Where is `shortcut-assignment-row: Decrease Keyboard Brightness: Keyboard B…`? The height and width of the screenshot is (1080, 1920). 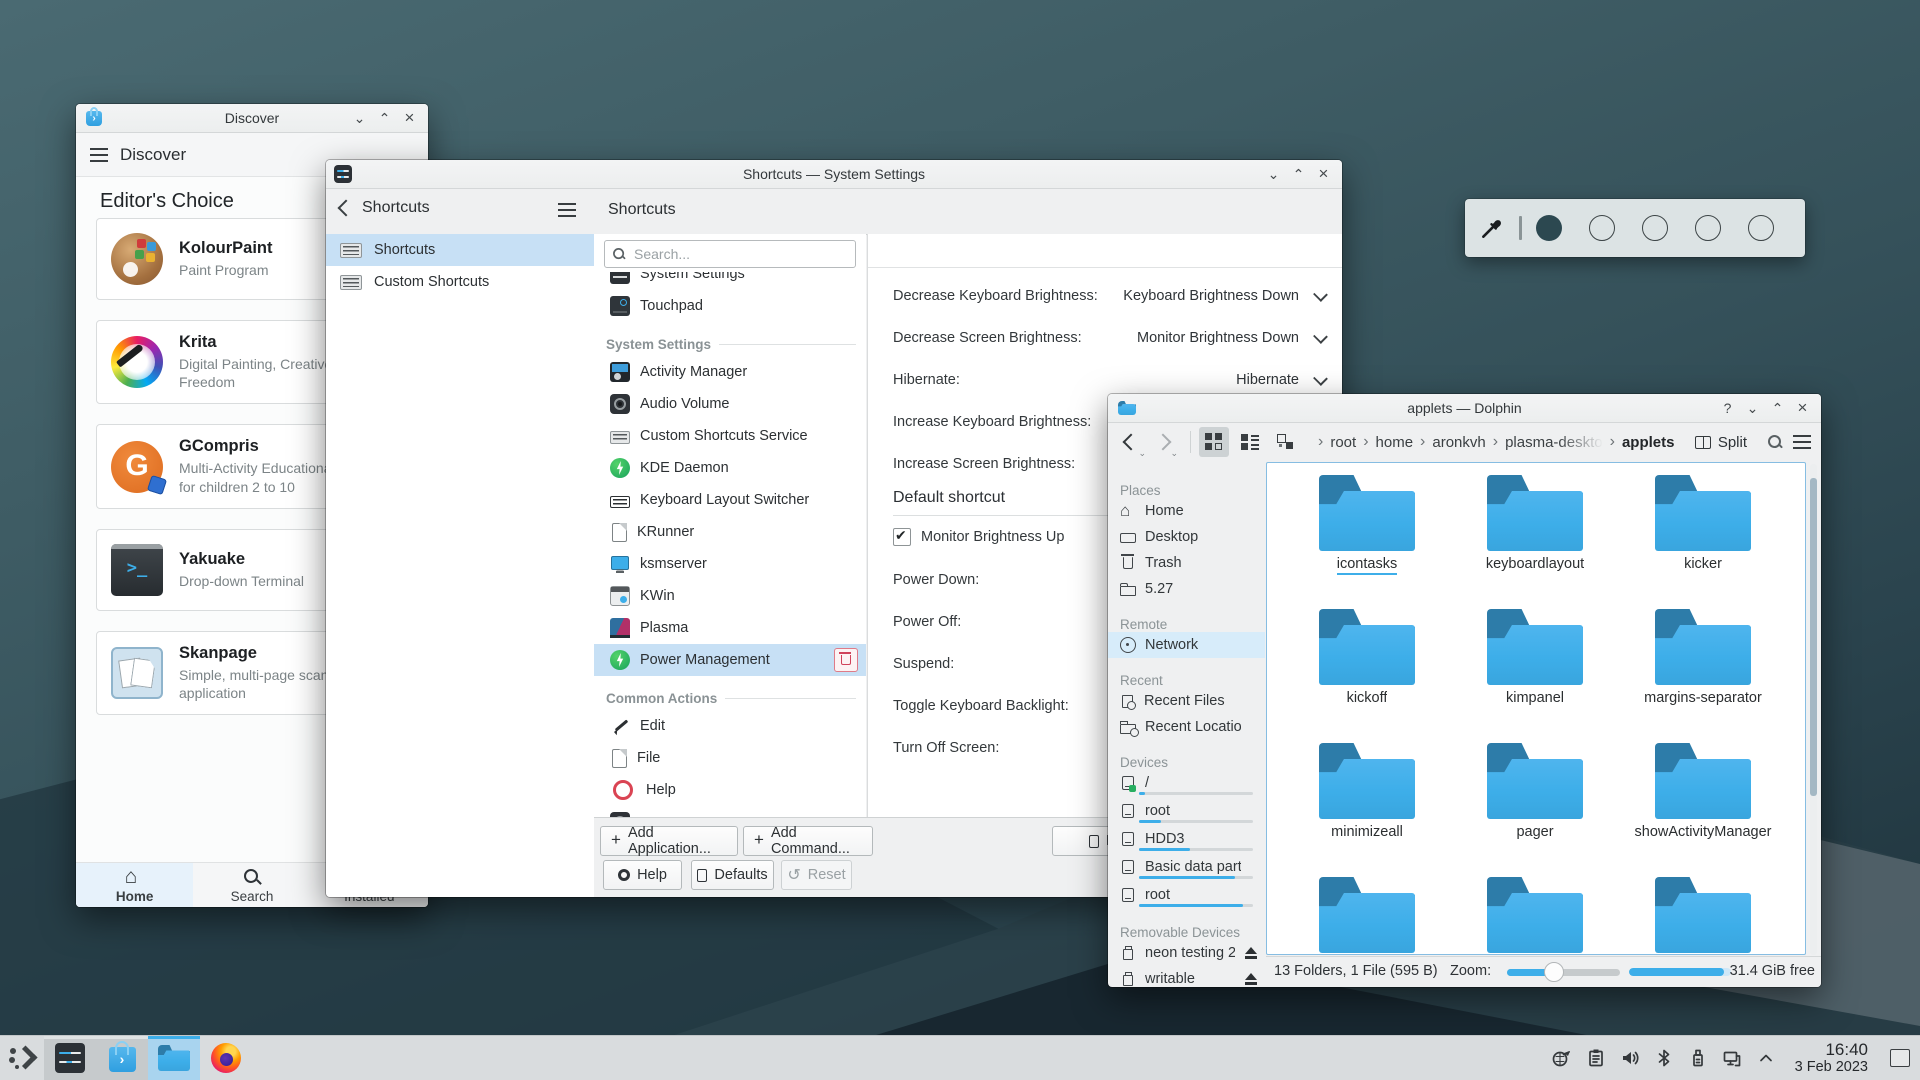
shortcut-assignment-row: Decrease Keyboard Brightness: Keyboard B… is located at coordinates (1111, 296).